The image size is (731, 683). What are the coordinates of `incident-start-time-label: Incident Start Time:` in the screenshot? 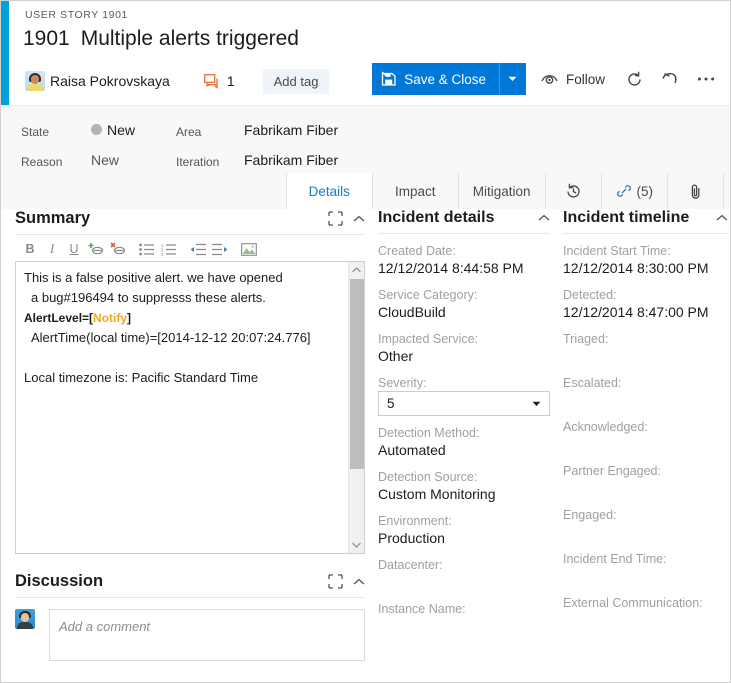 It's located at (617, 251).